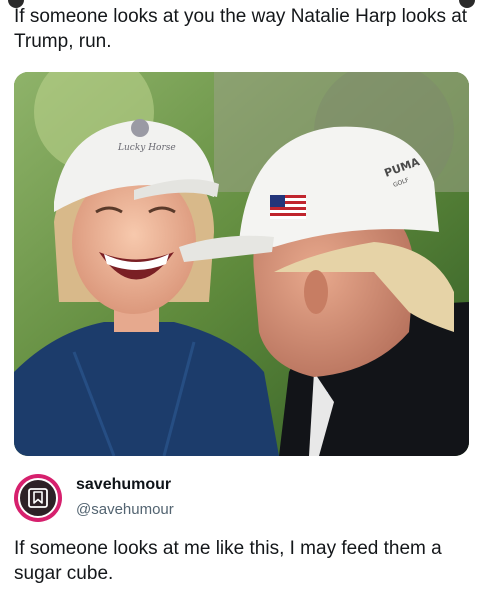 Image resolution: width=483 pixels, height=600 pixels. What do you see at coordinates (146, 148) in the screenshot?
I see `svg-text: Lucky Horse` at bounding box center [146, 148].